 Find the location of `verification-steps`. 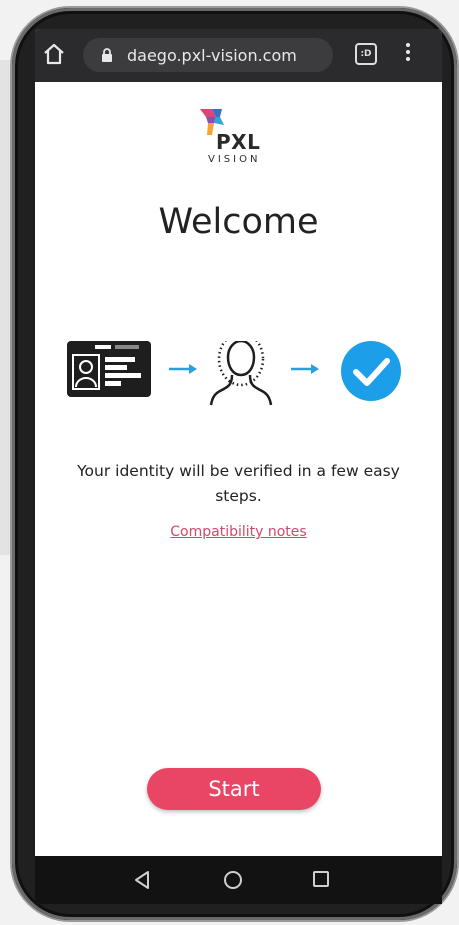

verification-steps is located at coordinates (234, 373).